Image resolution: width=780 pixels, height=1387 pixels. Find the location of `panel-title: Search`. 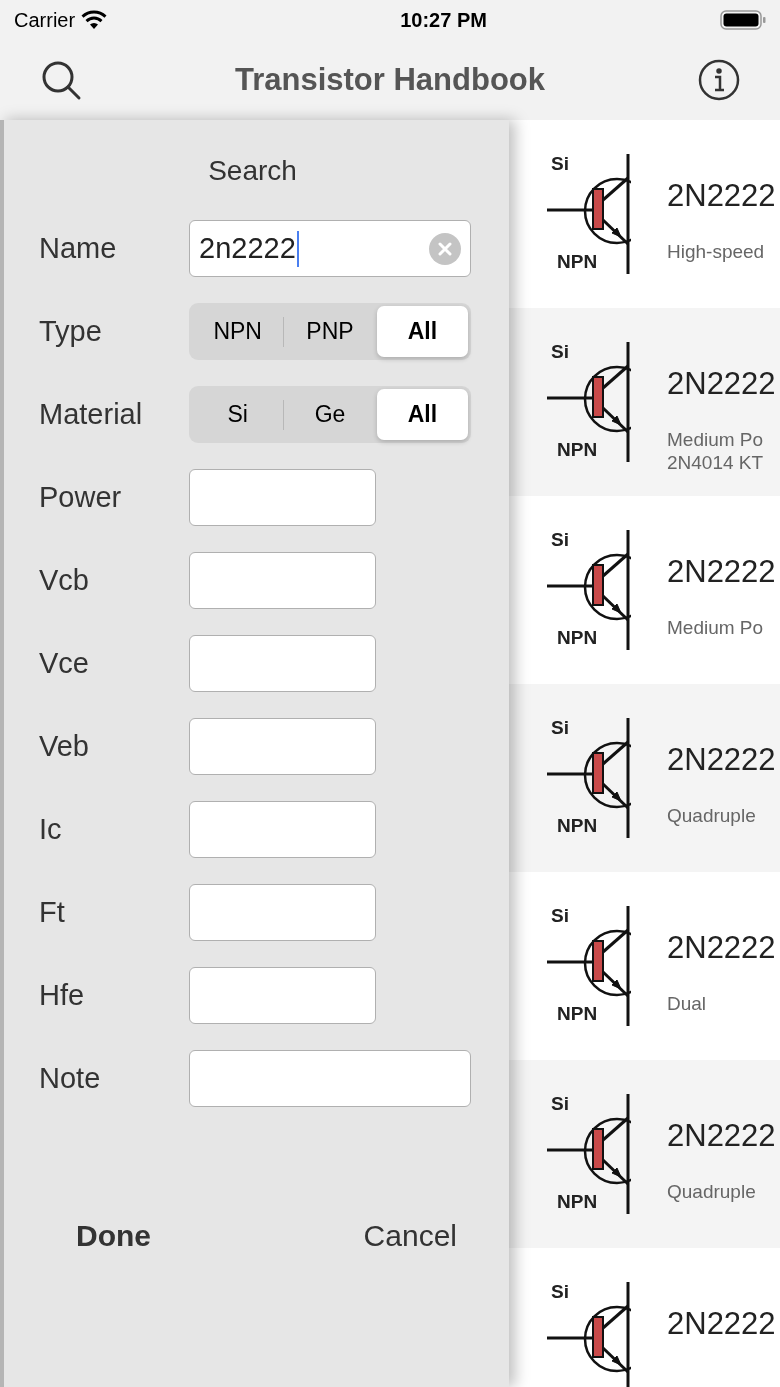

panel-title: Search is located at coordinates (252, 171).